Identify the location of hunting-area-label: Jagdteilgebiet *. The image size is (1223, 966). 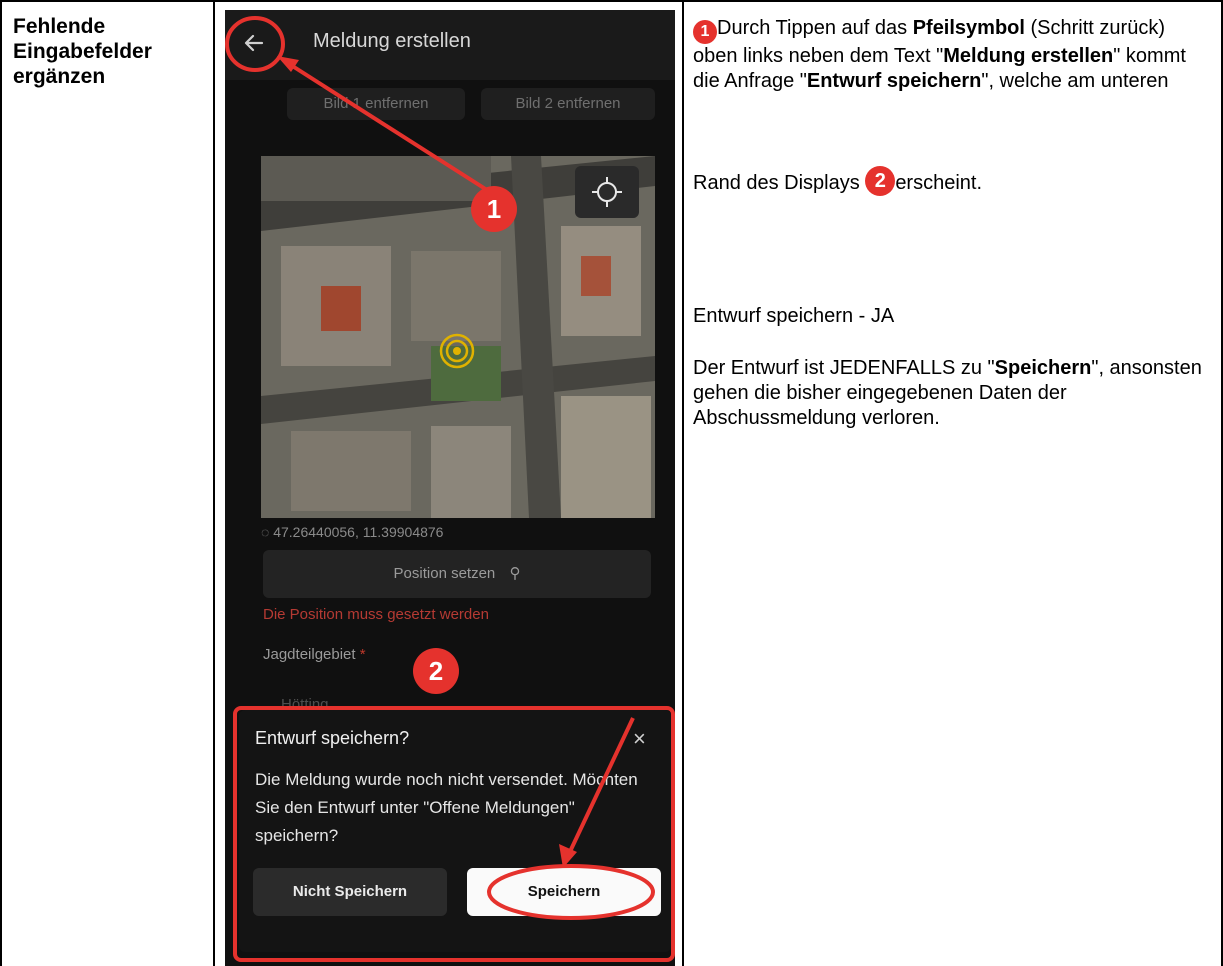
(314, 654).